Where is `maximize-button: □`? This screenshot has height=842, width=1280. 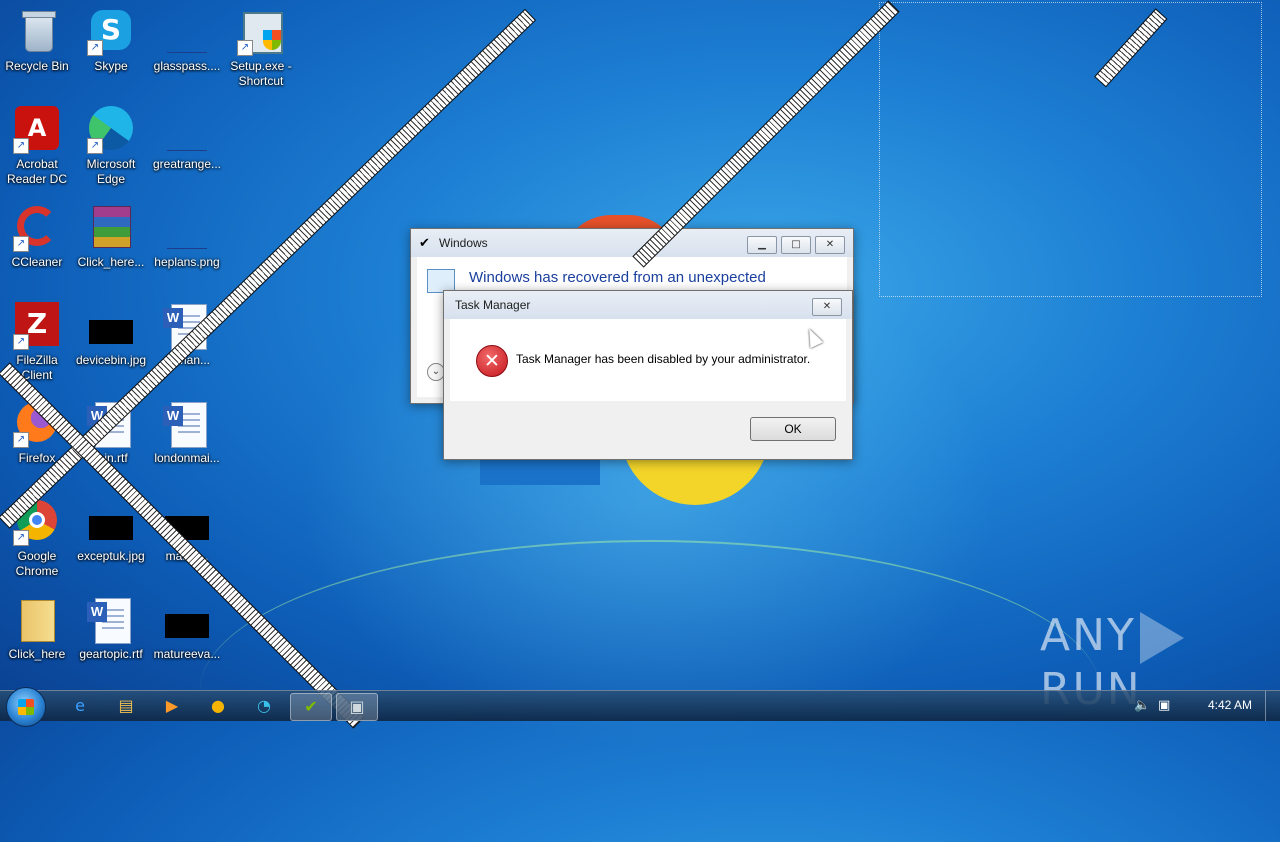 maximize-button: □ is located at coordinates (796, 245).